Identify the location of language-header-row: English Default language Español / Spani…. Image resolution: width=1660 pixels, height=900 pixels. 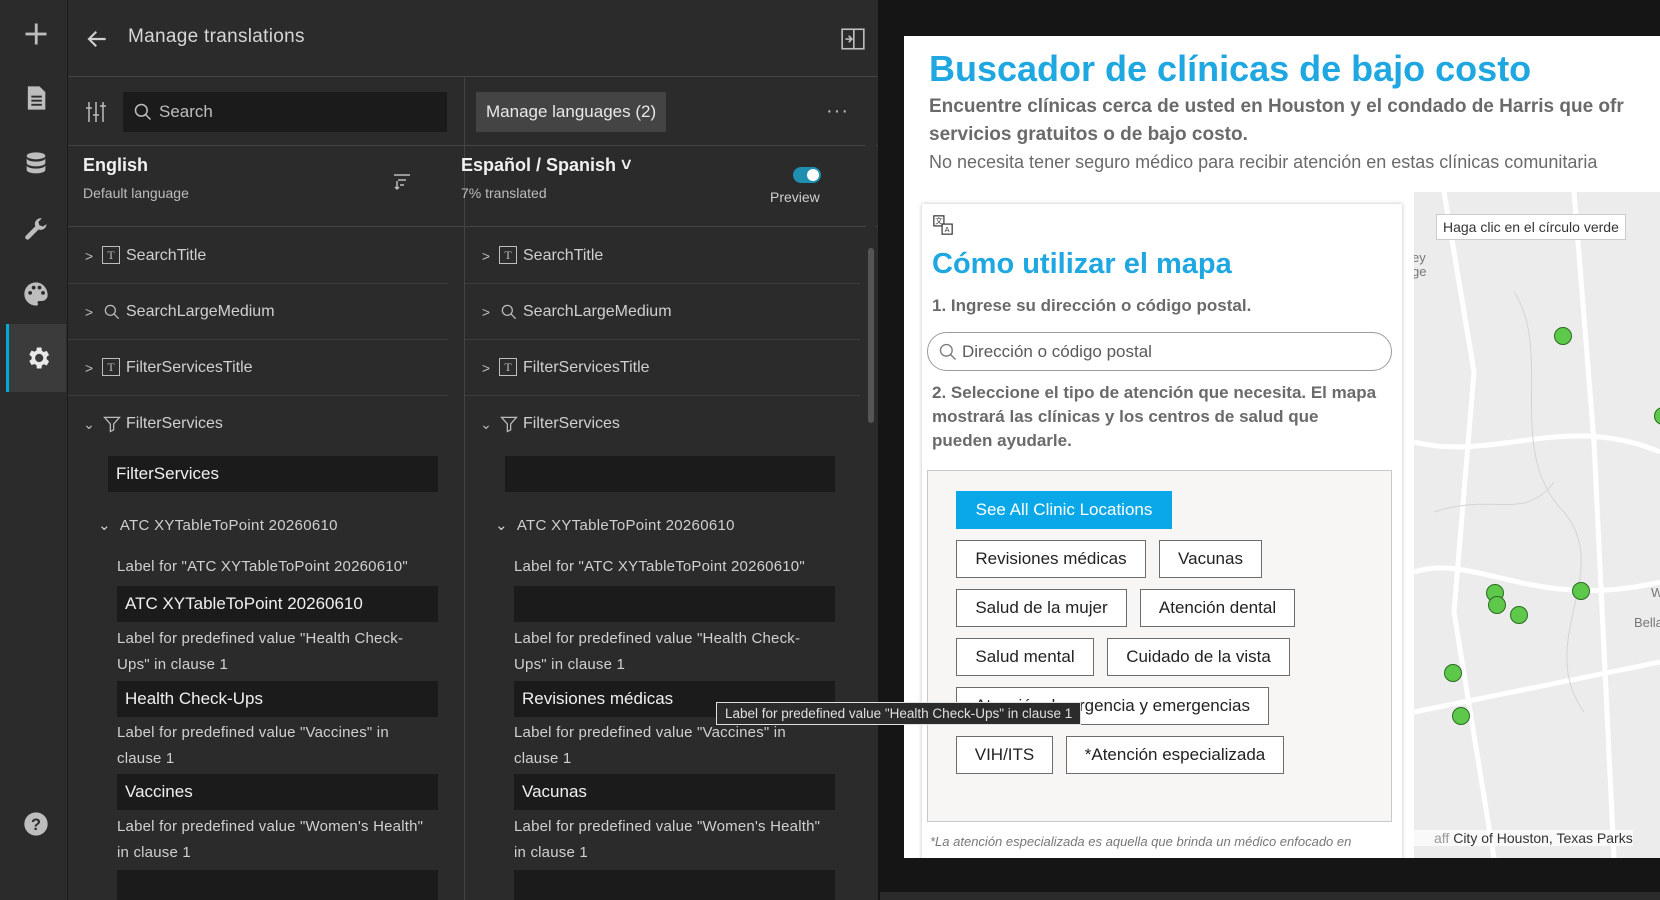
(473, 187).